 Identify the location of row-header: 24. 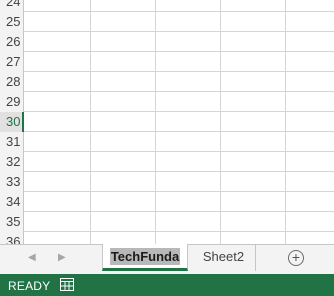
(12, 6).